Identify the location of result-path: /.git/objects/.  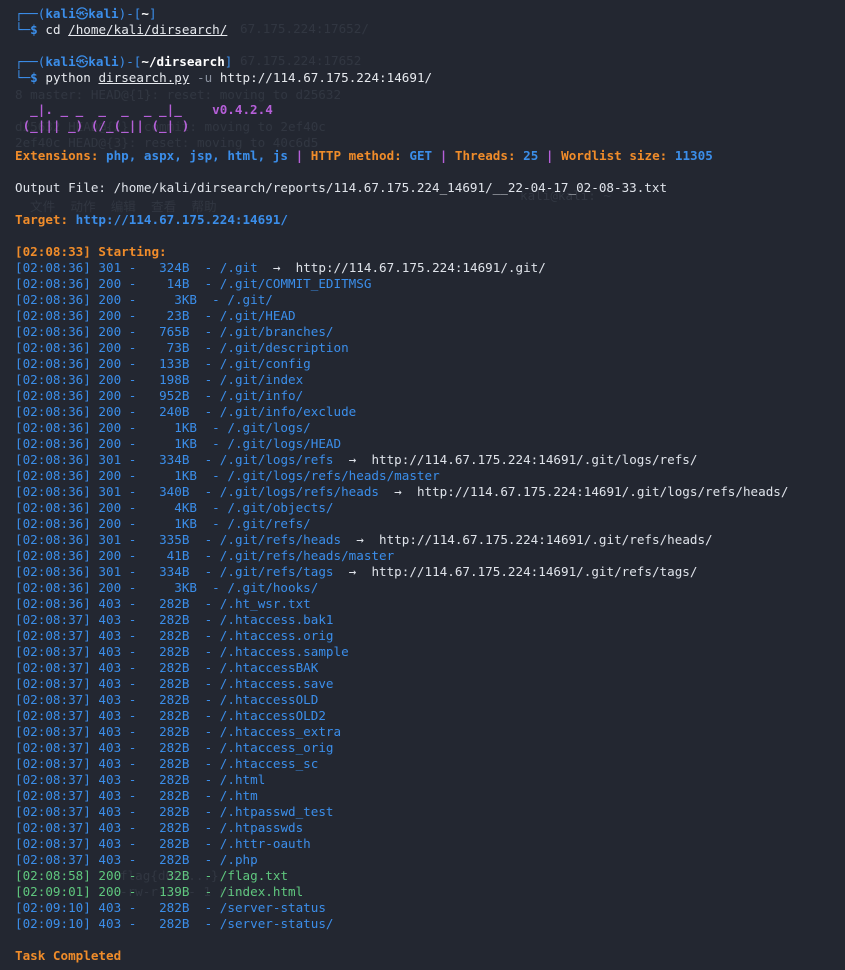
(280, 507).